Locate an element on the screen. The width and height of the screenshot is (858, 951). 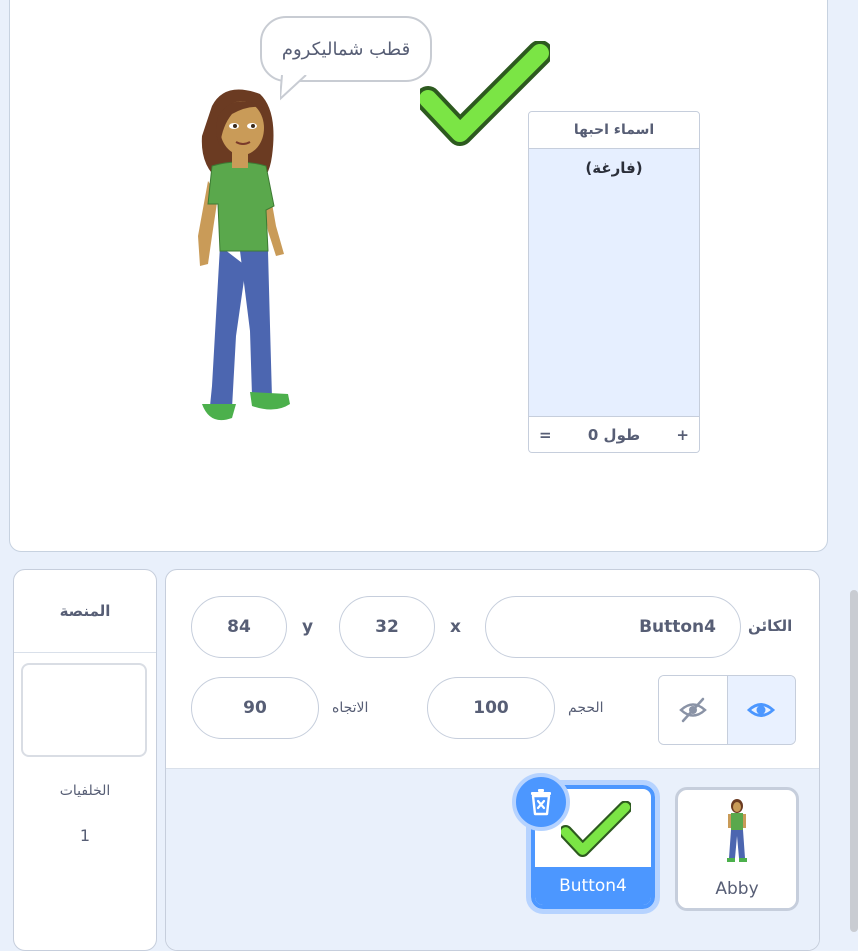
x-label: x is located at coordinates (455, 627).